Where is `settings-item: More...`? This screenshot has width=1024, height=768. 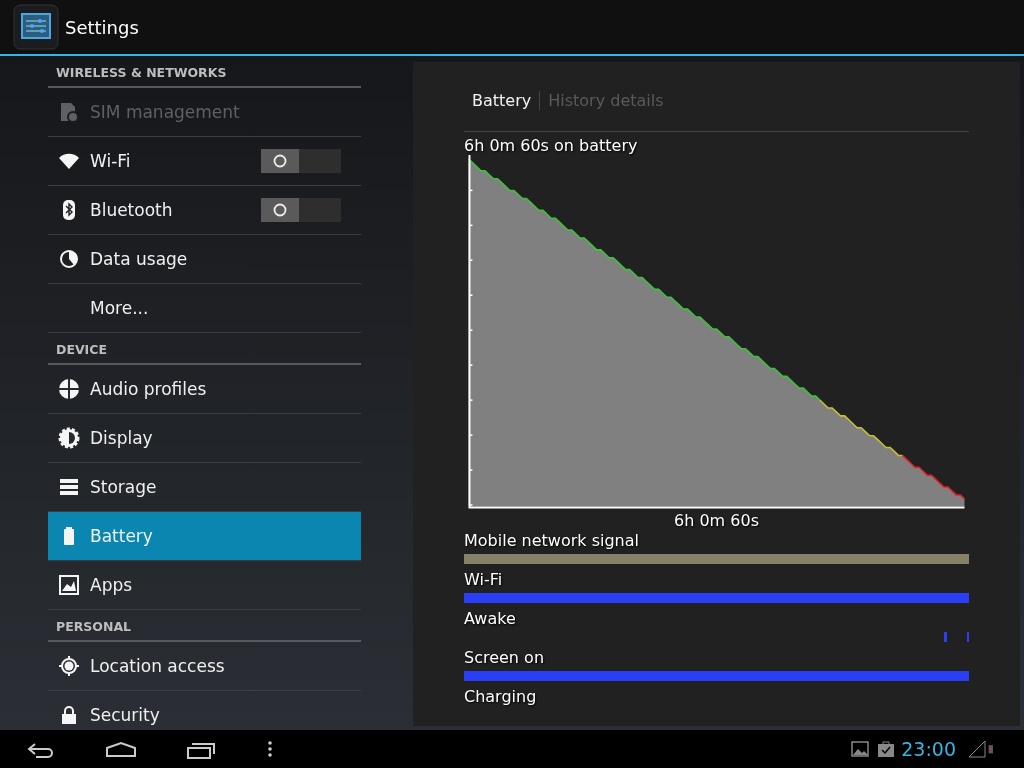 settings-item: More... is located at coordinates (204, 308).